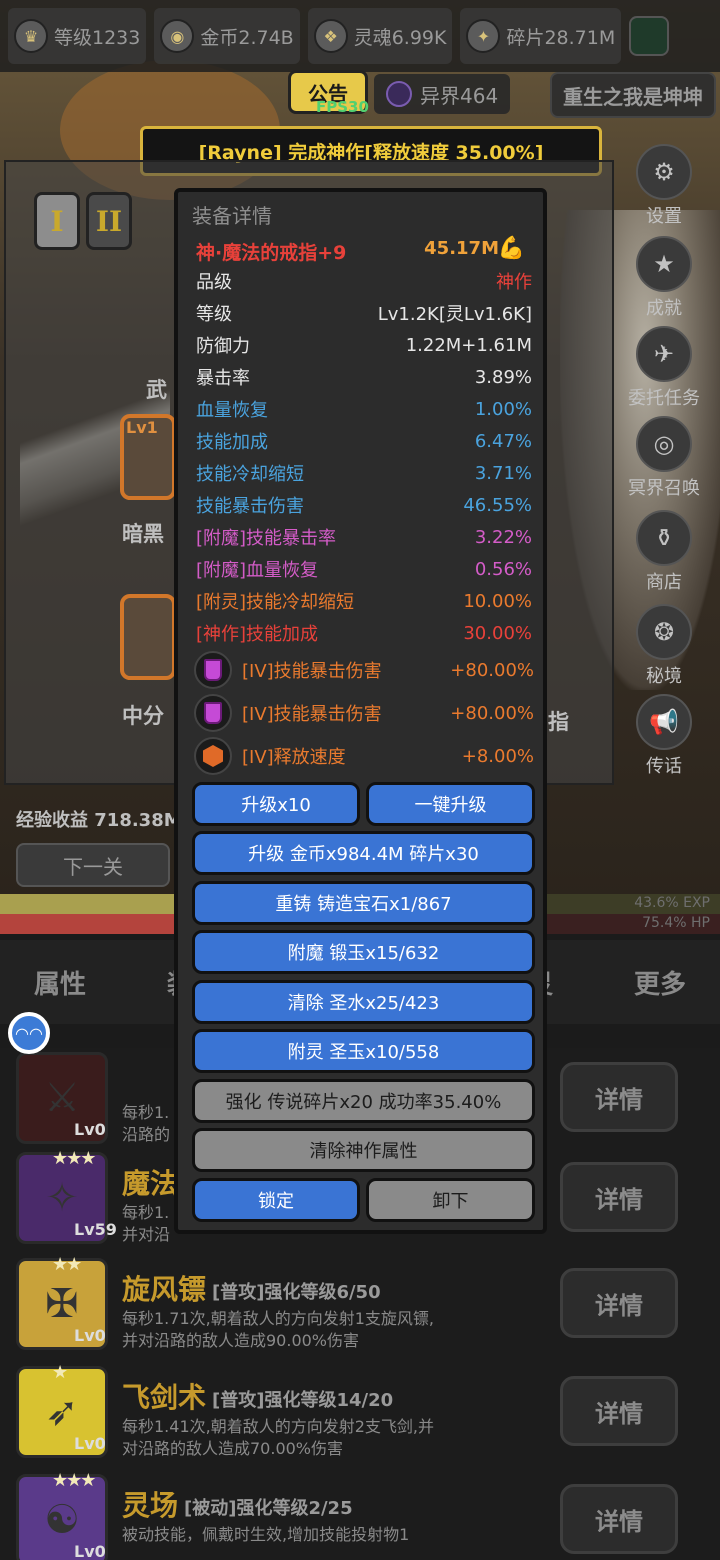 Image resolution: width=720 pixels, height=1560 pixels. I want to click on exp-income: 经验收益 718.38M, so click(99, 820).